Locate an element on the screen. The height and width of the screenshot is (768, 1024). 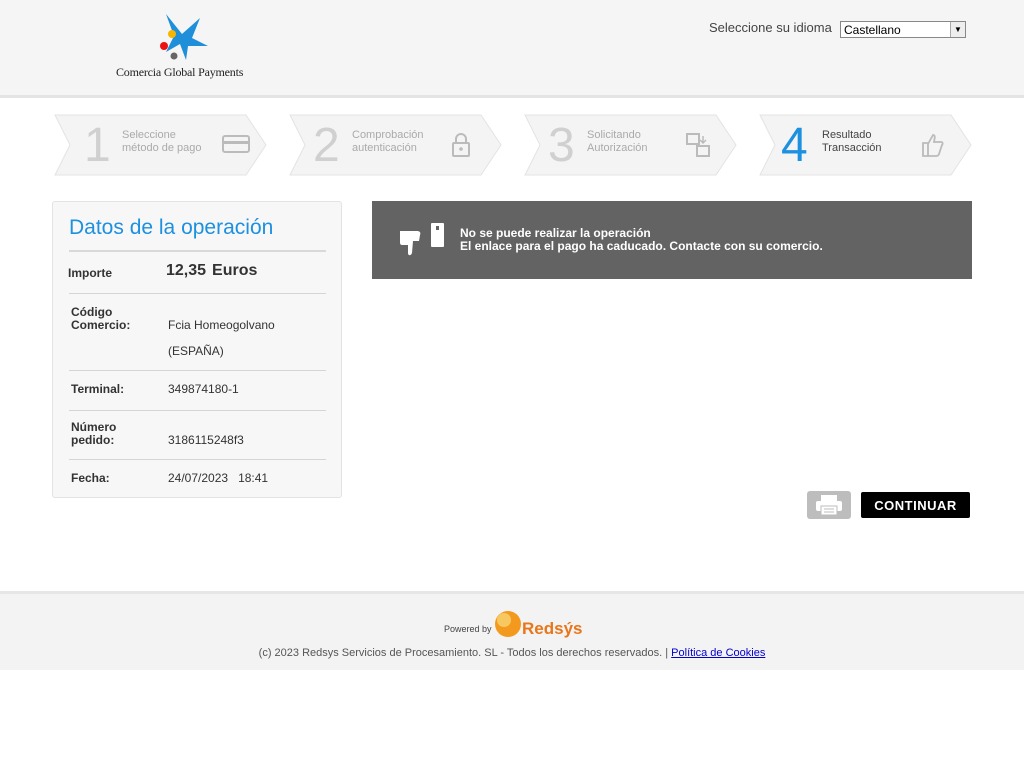
logo-text: Comercia Global Payments is located at coordinates (180, 72).